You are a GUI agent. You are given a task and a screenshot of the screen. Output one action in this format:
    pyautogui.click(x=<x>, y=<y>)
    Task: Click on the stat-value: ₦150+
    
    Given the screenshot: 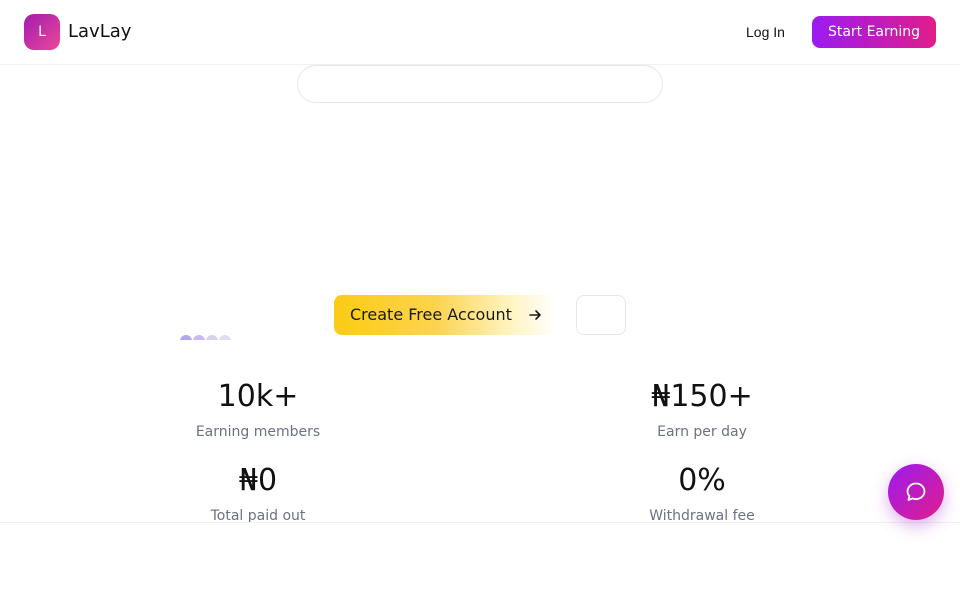 What is the action you would take?
    pyautogui.click(x=702, y=396)
    